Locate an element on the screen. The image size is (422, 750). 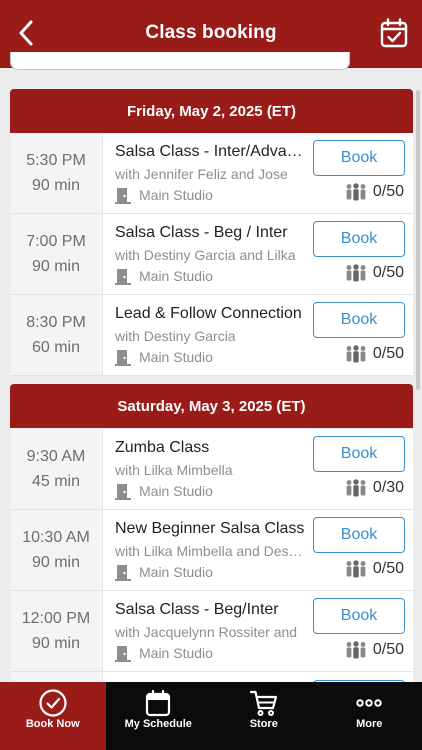
tab-my-schedule: My Schedule is located at coordinates (159, 716).